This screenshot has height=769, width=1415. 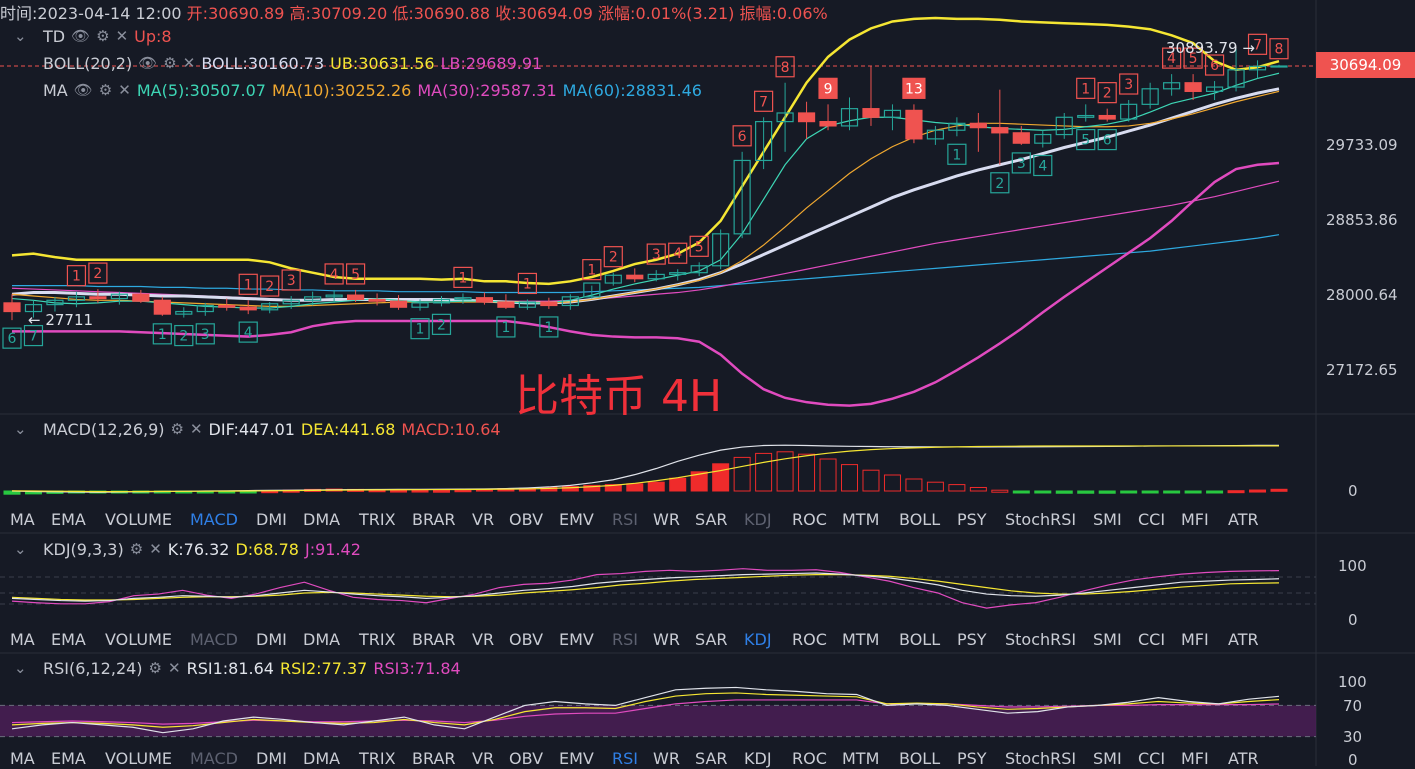 What do you see at coordinates (1236, 492) in the screenshot?
I see `macd-histogram-bar` at bounding box center [1236, 492].